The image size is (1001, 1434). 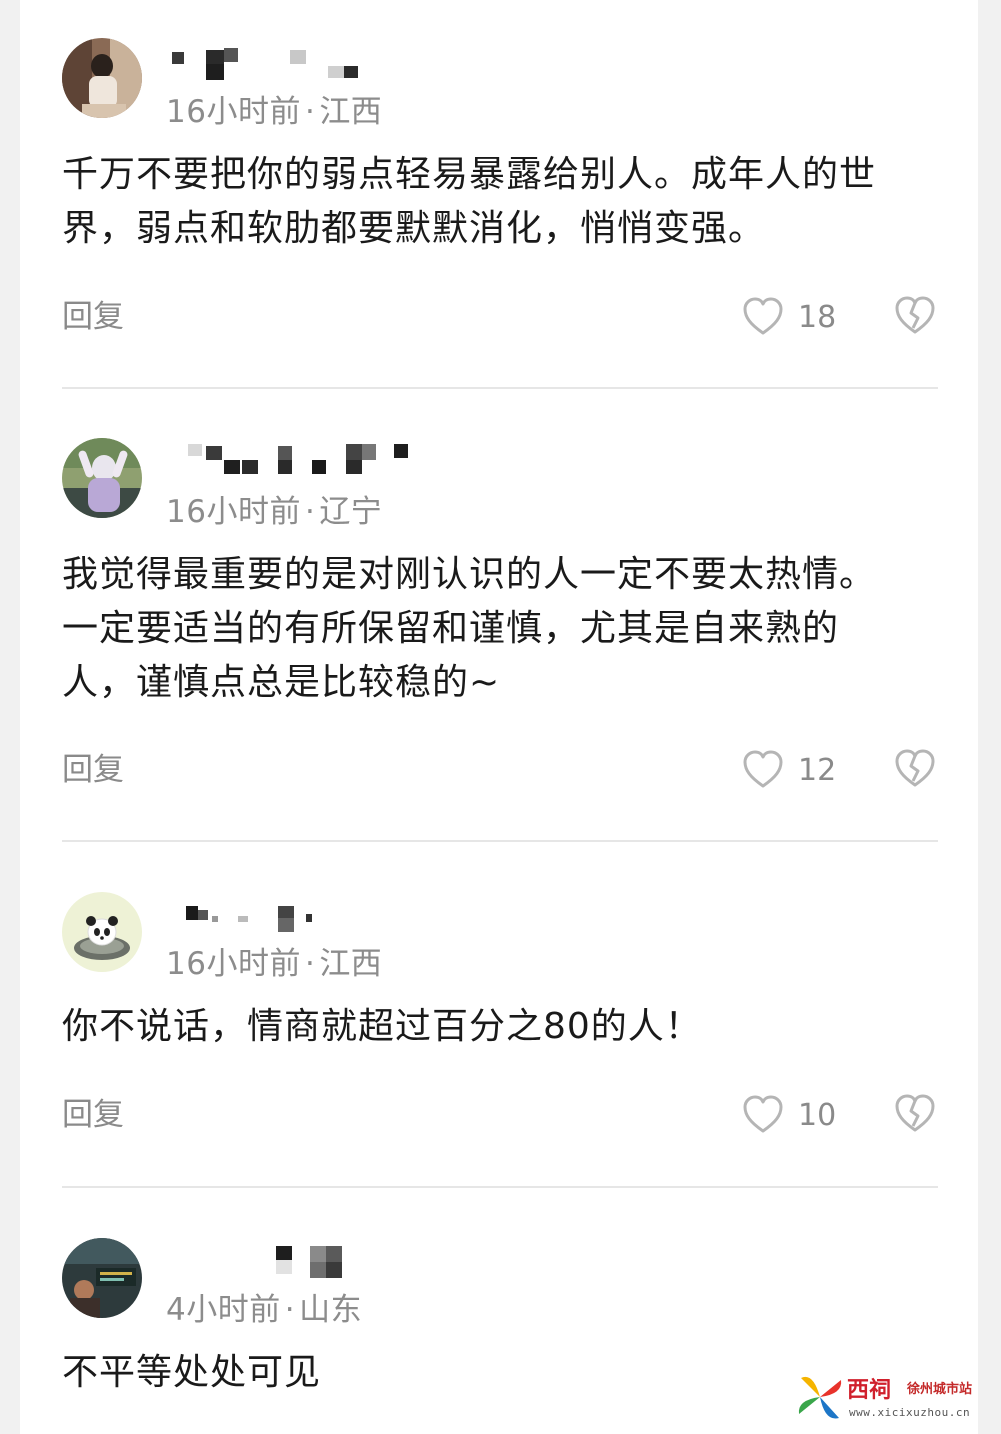 What do you see at coordinates (910, 1412) in the screenshot?
I see `watermark-url: www.xicixuzhou.cn` at bounding box center [910, 1412].